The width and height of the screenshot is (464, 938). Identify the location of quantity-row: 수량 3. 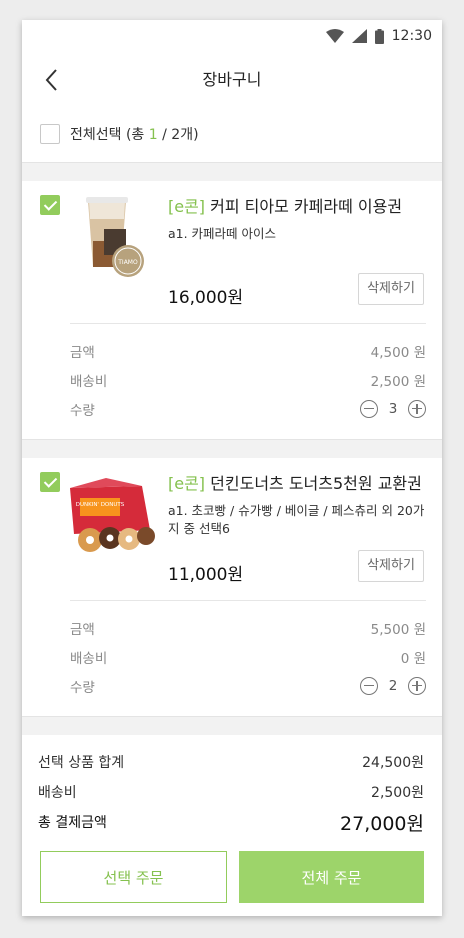
(248, 408).